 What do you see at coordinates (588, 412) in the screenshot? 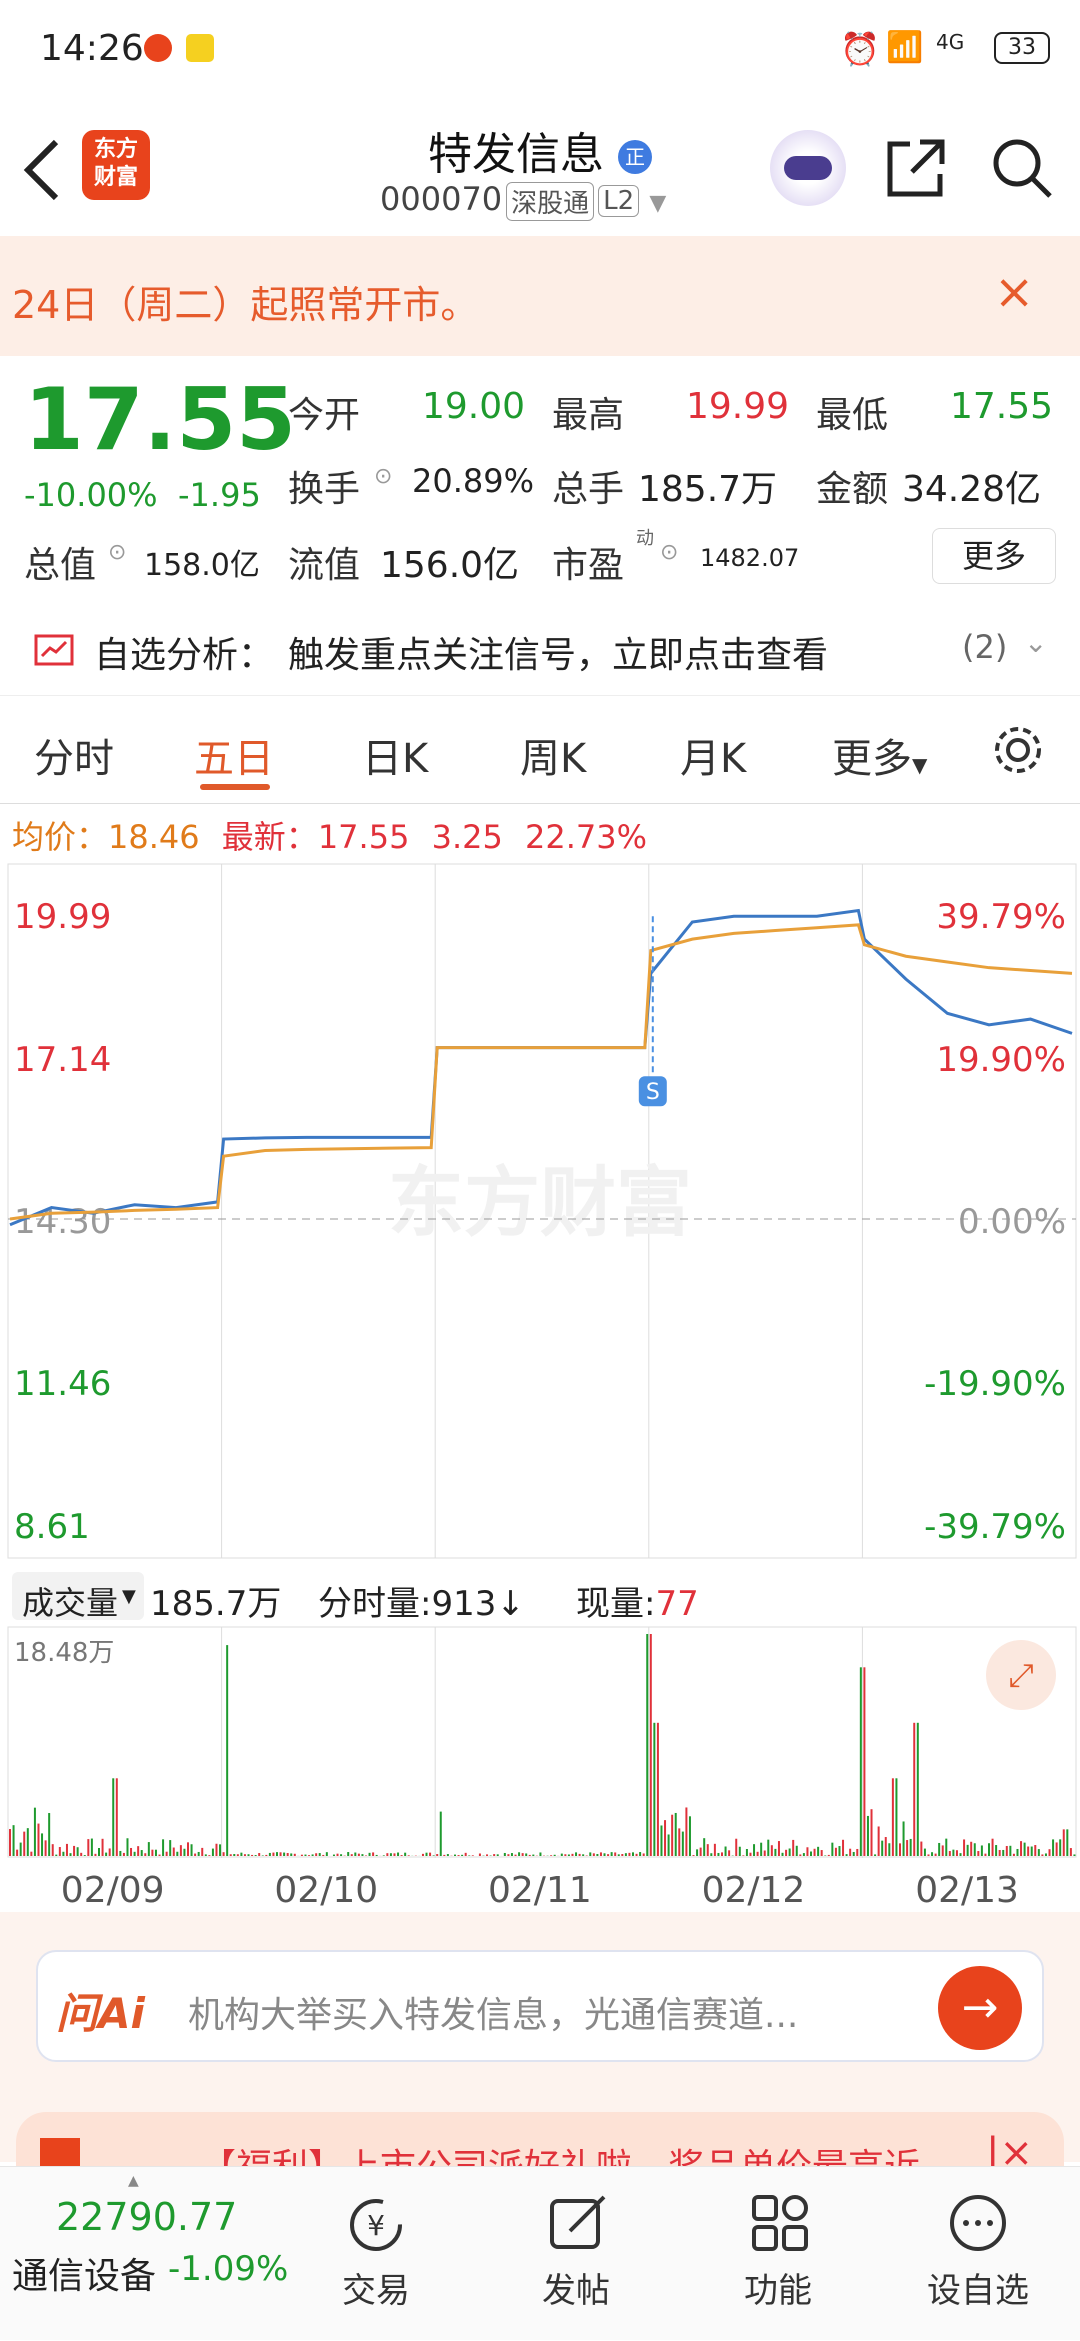
I see `high-label: 最高` at bounding box center [588, 412].